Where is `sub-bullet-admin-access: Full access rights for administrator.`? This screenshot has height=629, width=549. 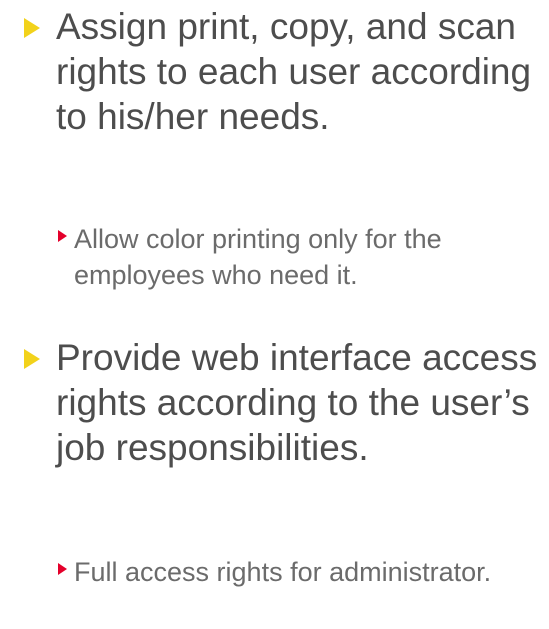
sub-bullet-admin-access: Full access rights for administrator. is located at coordinates (301, 572).